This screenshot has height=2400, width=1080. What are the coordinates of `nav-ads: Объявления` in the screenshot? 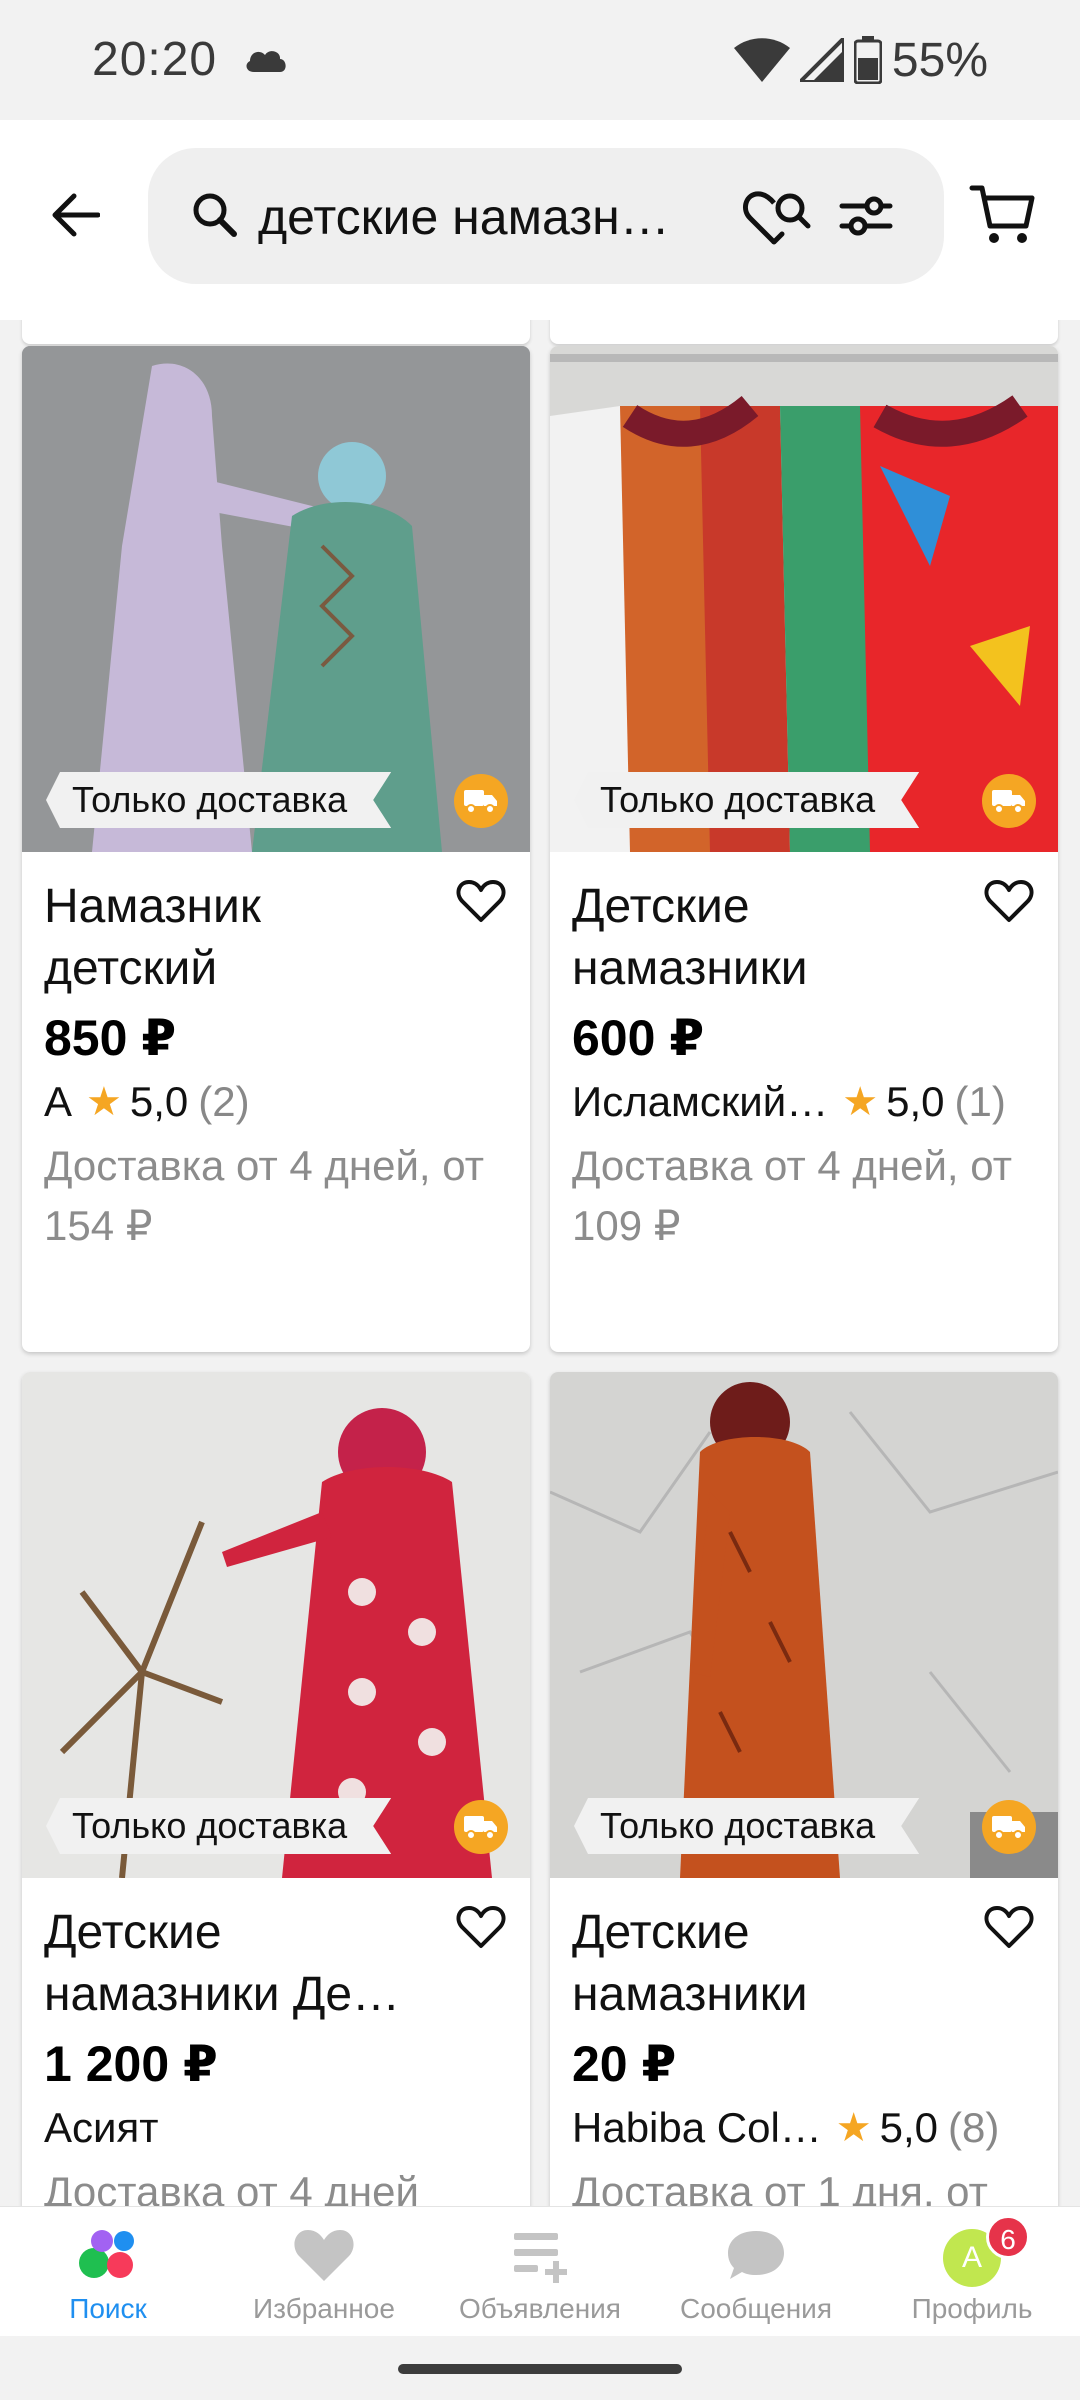 It's located at (540, 2272).